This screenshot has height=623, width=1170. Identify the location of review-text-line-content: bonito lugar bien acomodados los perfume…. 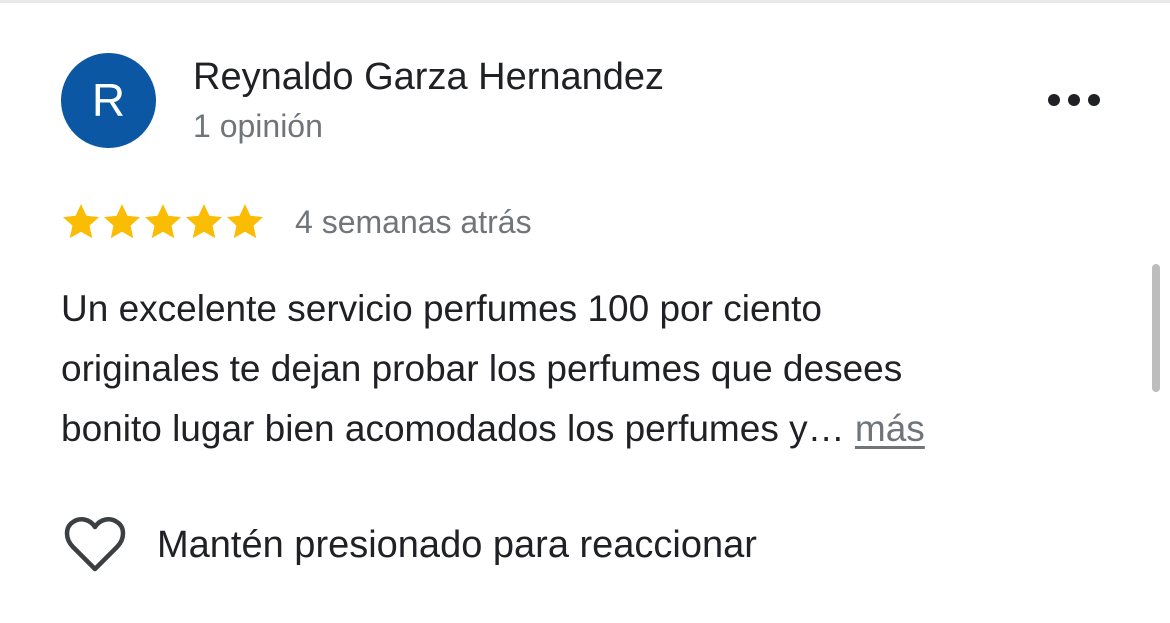
(458, 428).